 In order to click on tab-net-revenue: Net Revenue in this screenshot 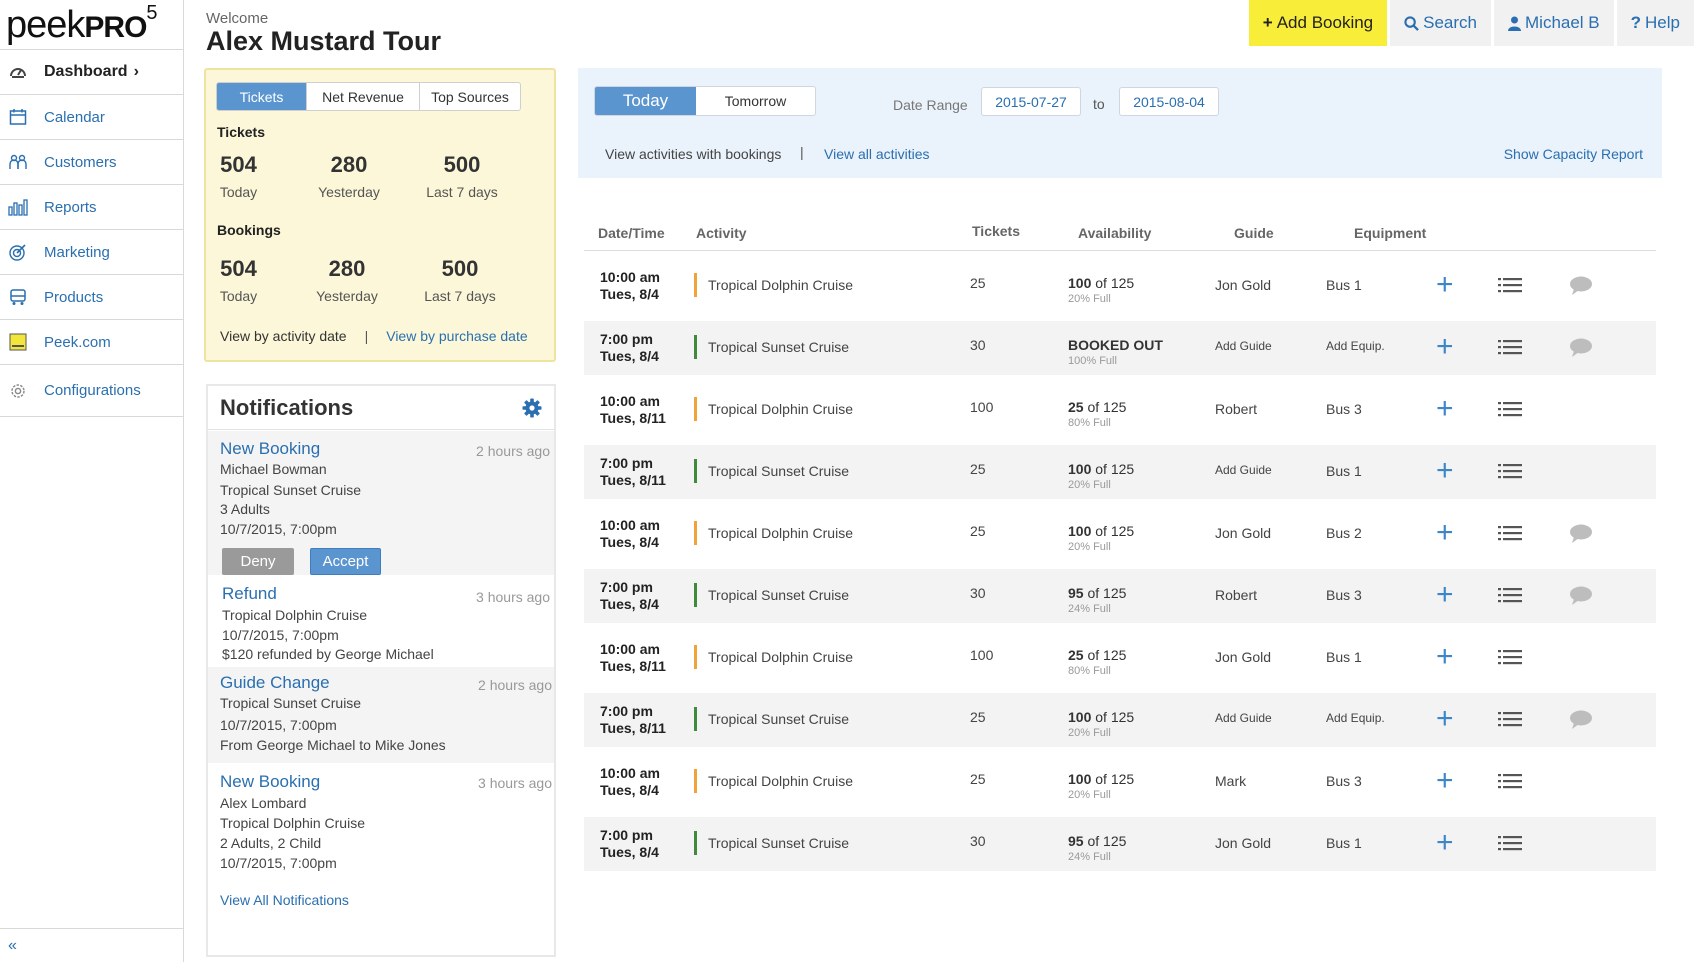, I will do `click(363, 96)`.